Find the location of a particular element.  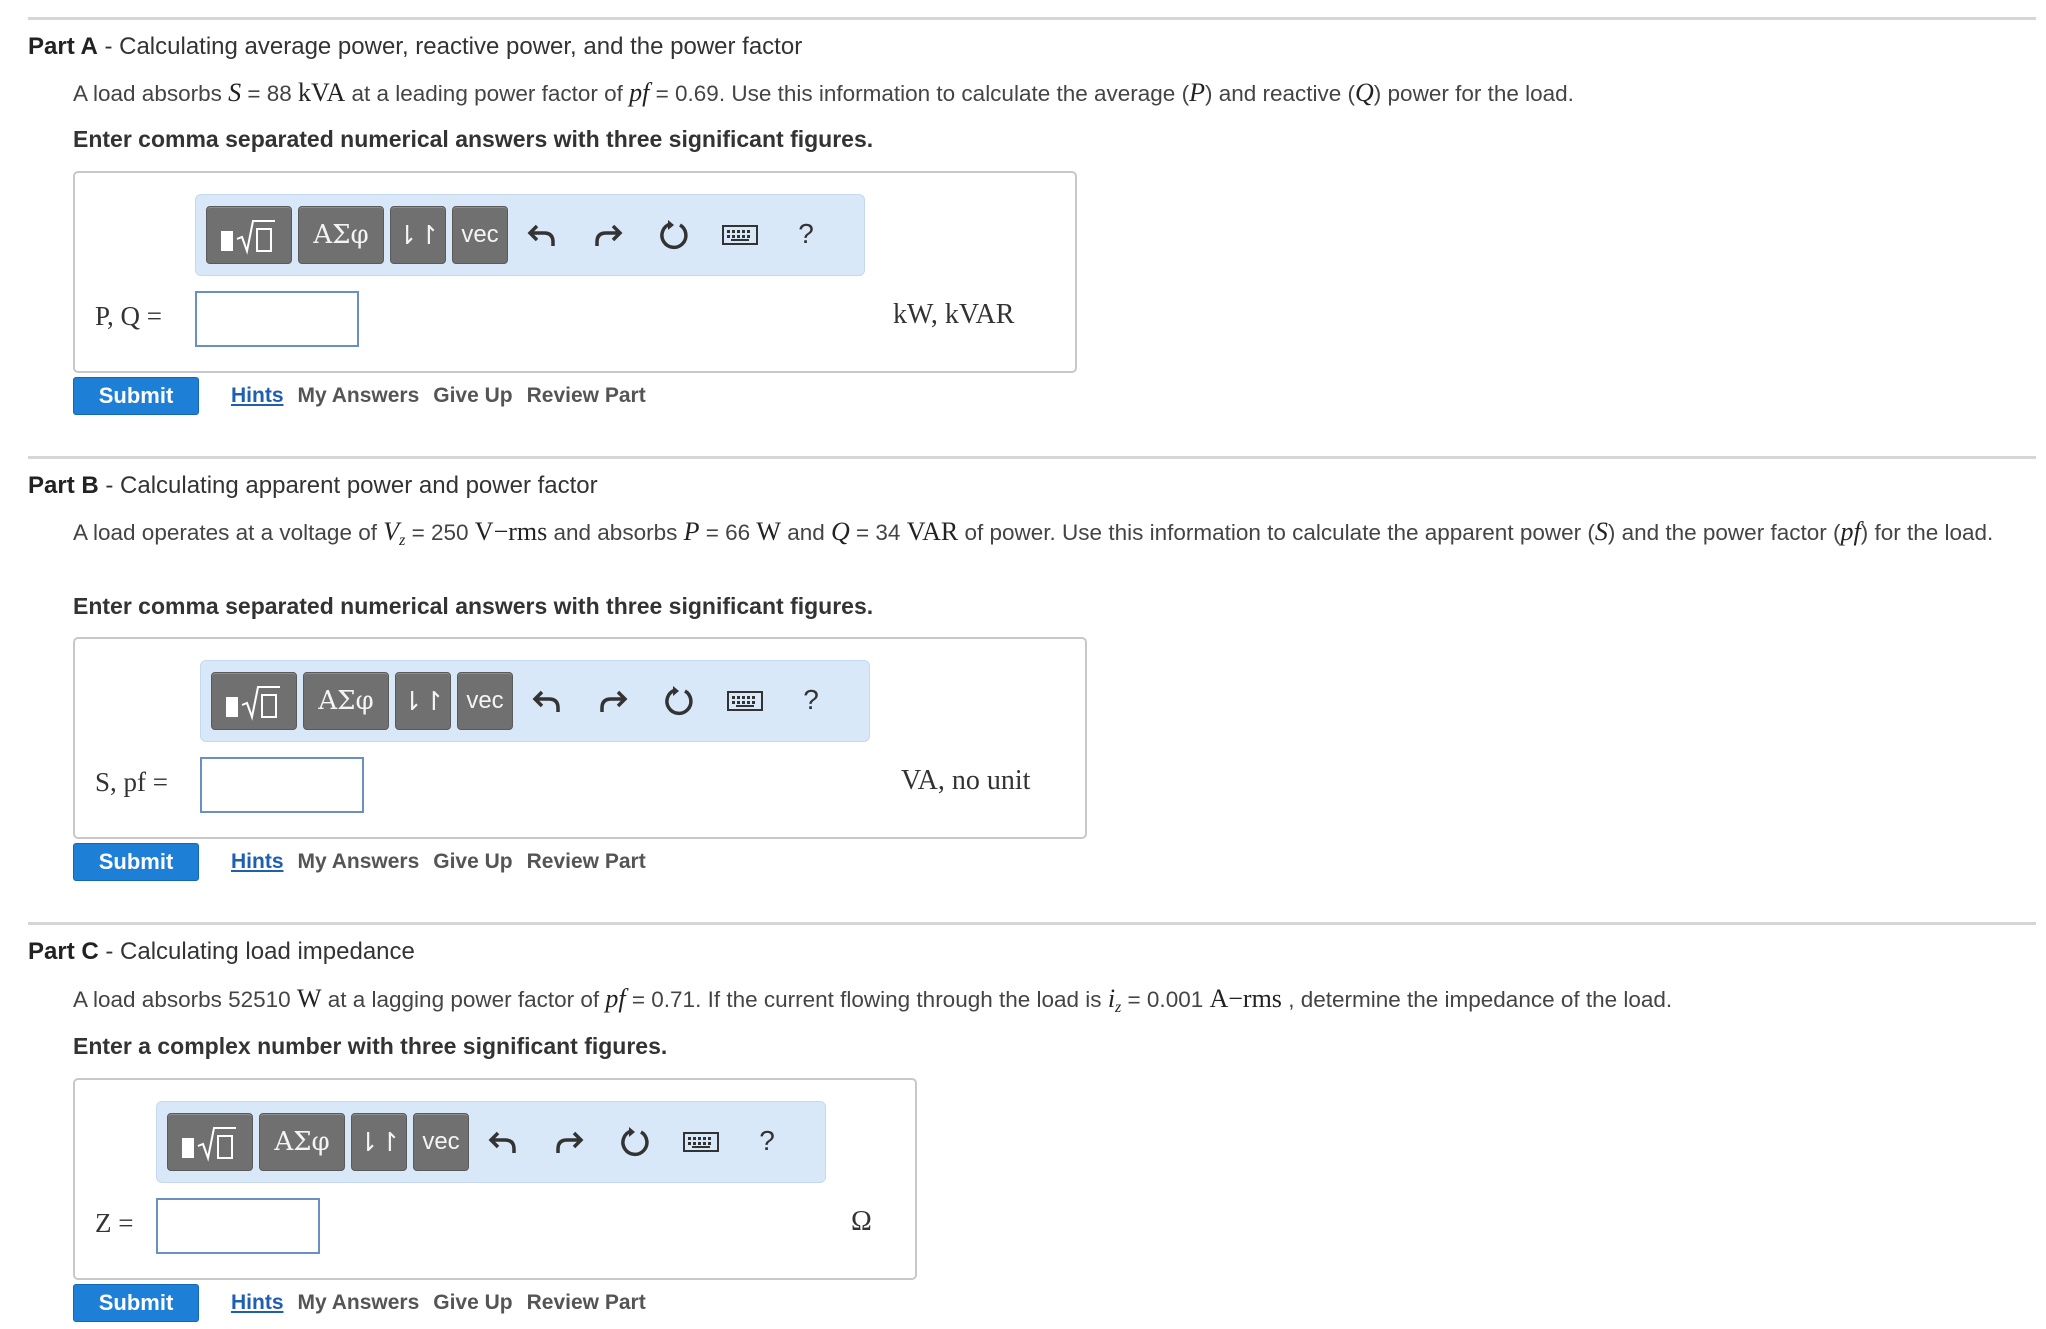

ohm-unit-label: Ω is located at coordinates (861, 1221).